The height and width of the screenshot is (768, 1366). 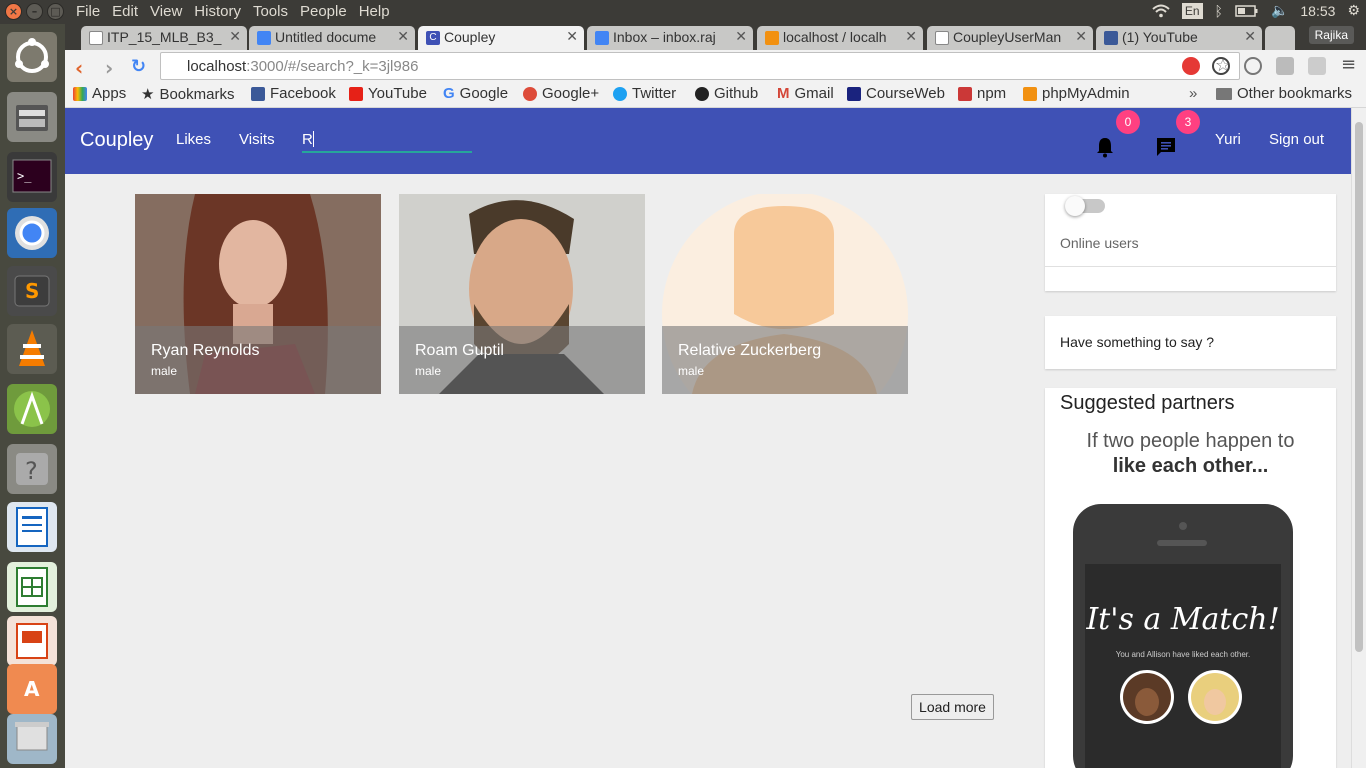 I want to click on browser-tab: Untitled docume ✕, so click(x=332, y=38).